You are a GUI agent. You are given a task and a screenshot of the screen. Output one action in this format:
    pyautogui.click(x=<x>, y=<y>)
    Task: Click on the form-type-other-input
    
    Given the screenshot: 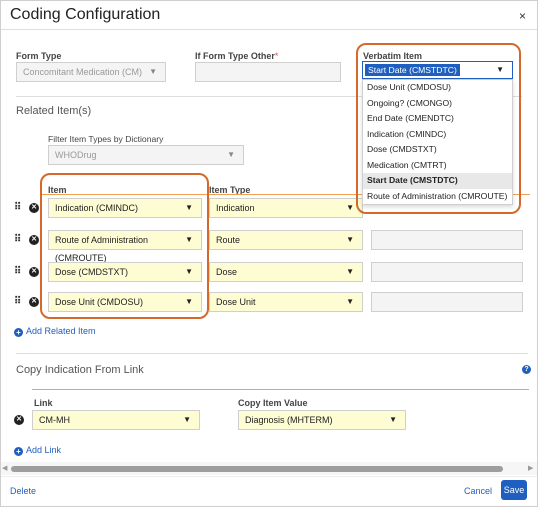 What is the action you would take?
    pyautogui.click(x=268, y=72)
    